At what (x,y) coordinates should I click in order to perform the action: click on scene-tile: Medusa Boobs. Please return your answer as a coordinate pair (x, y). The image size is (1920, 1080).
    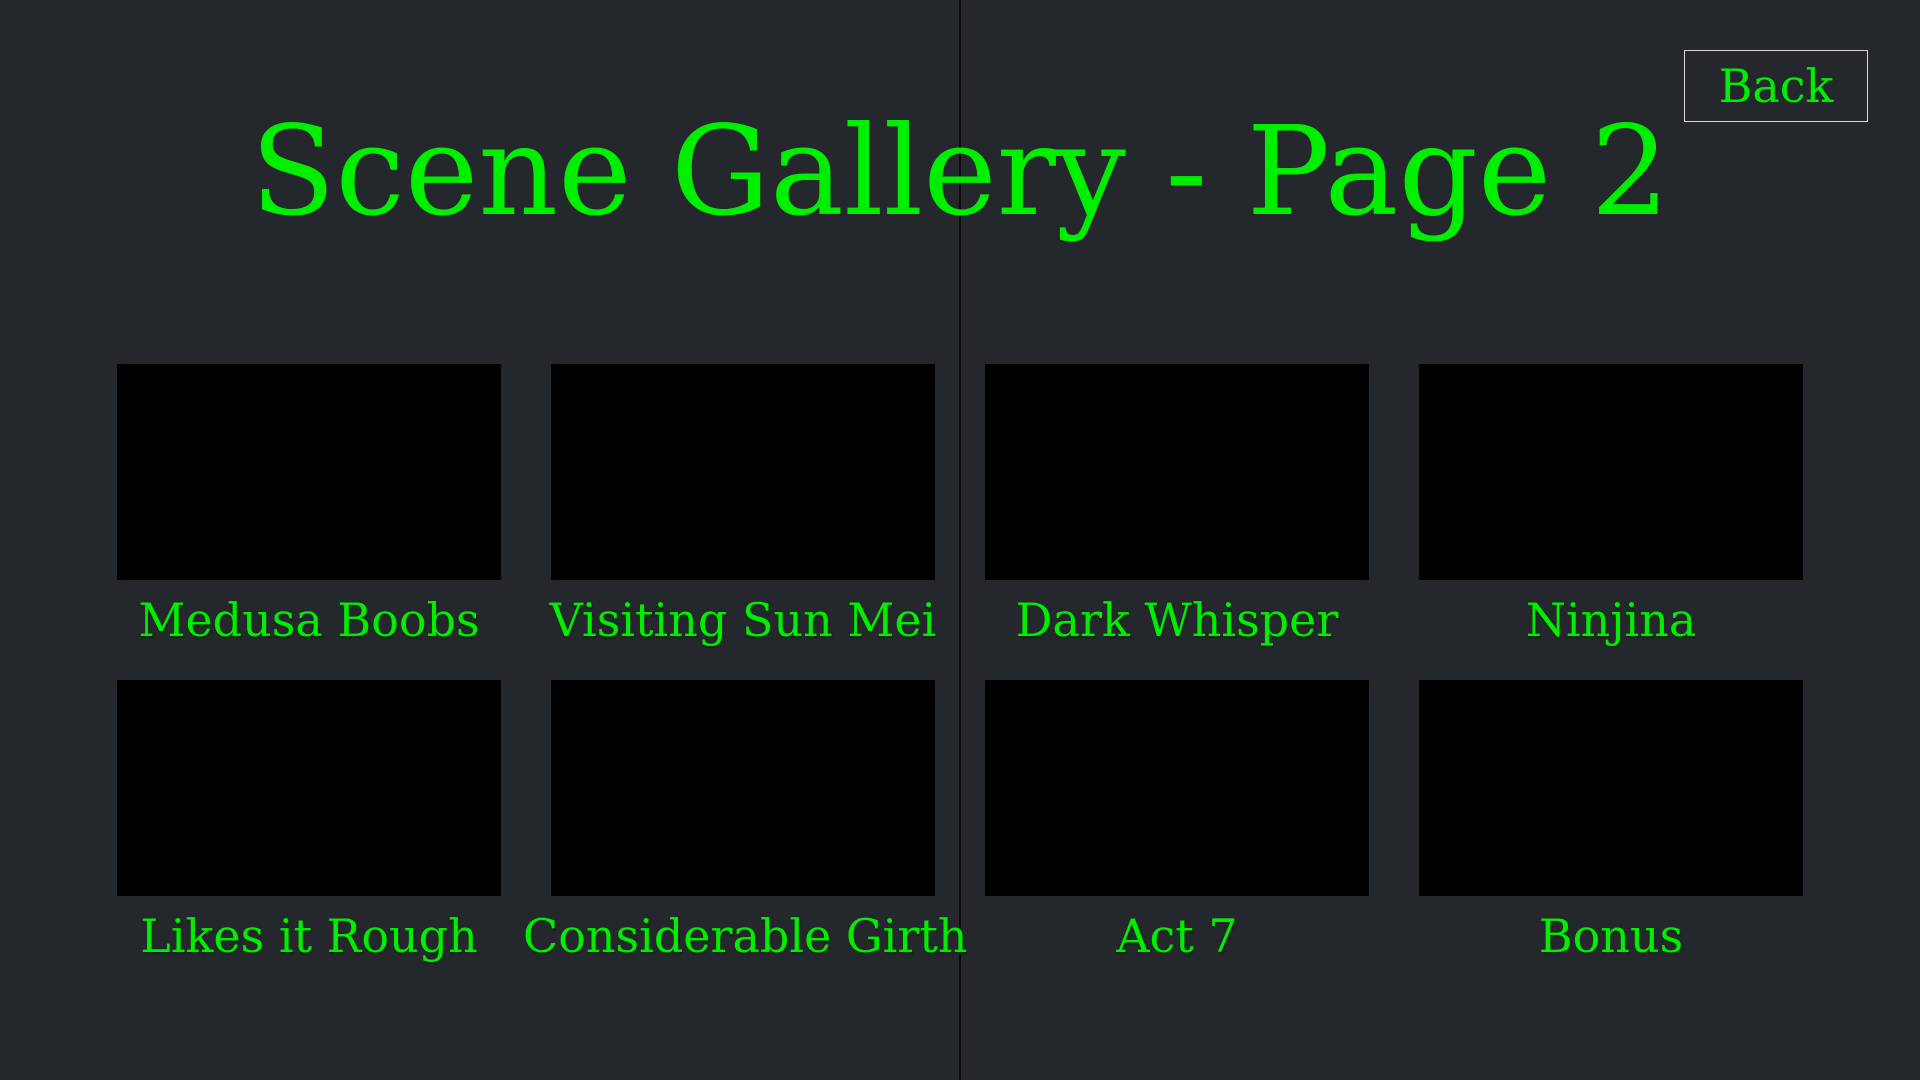
    Looking at the image, I should click on (309, 522).